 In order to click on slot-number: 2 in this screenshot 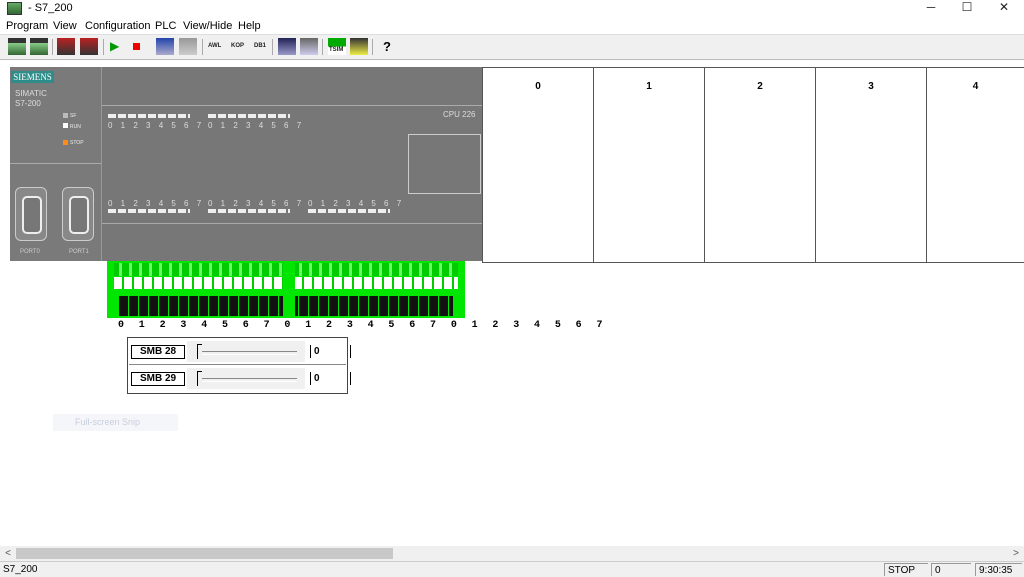, I will do `click(760, 86)`.